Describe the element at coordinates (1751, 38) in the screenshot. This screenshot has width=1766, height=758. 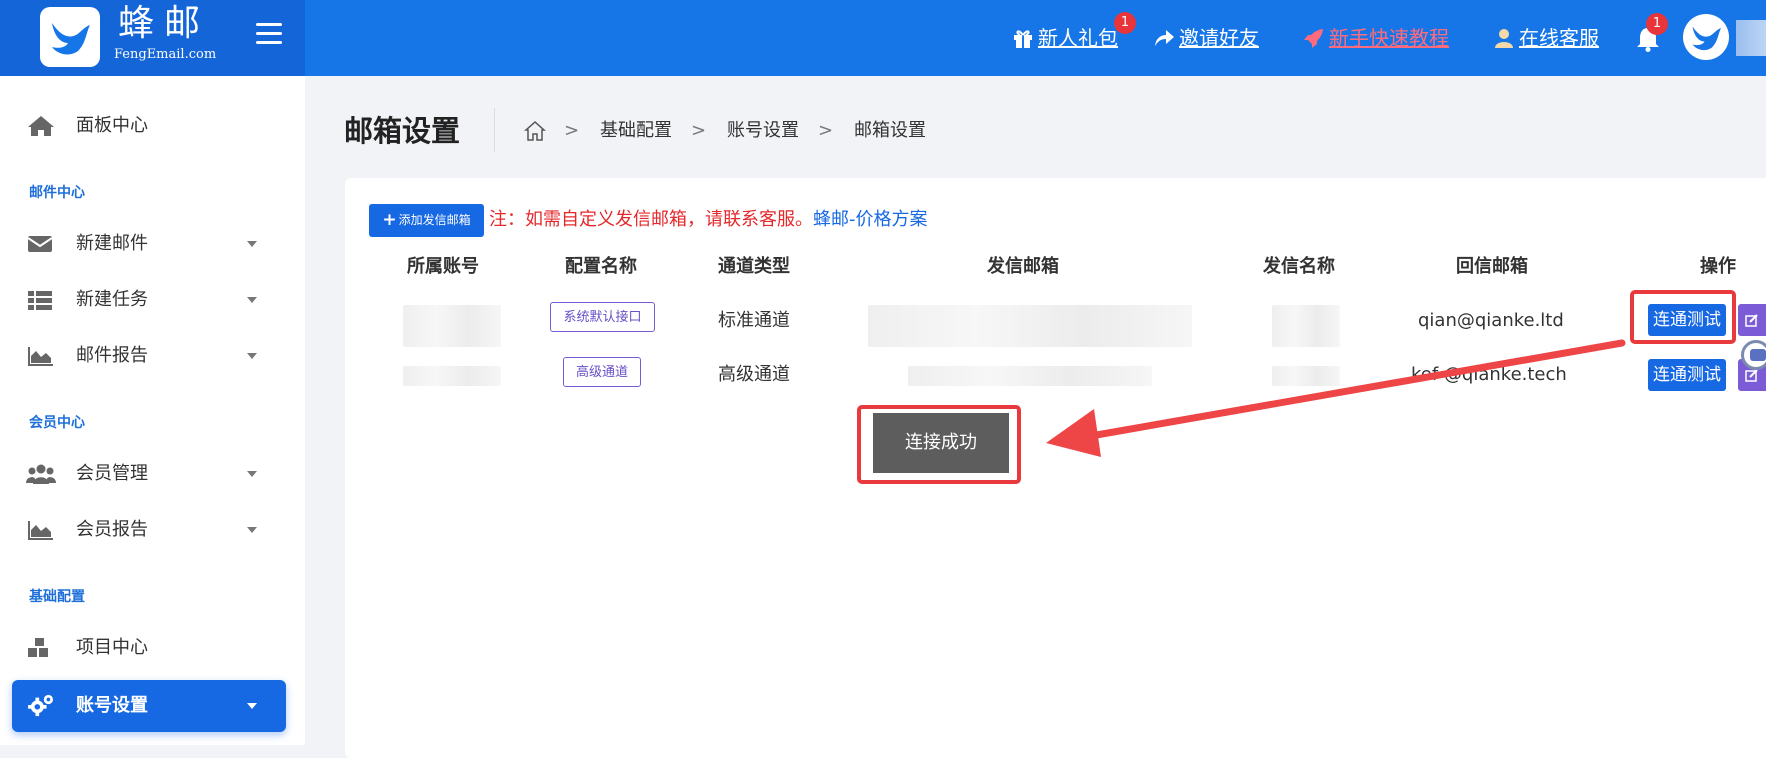
I see `username-blurred` at that location.